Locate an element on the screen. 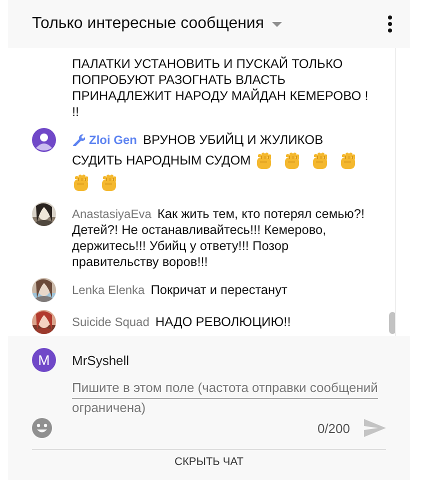  more-menu-icon is located at coordinates (390, 24).